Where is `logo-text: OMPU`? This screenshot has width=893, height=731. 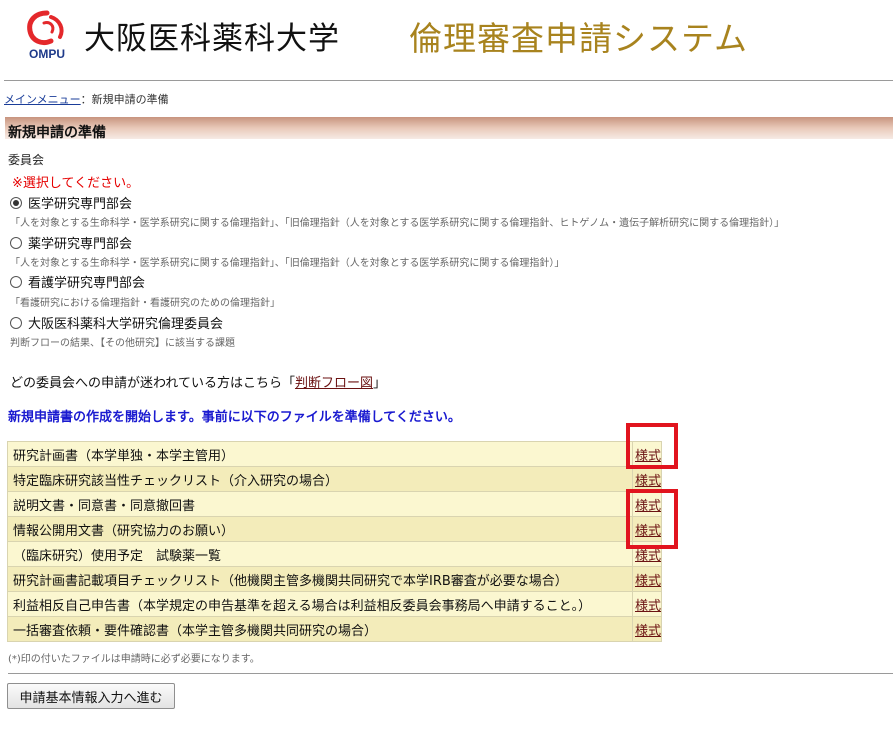
logo-text: OMPU is located at coordinates (47, 54).